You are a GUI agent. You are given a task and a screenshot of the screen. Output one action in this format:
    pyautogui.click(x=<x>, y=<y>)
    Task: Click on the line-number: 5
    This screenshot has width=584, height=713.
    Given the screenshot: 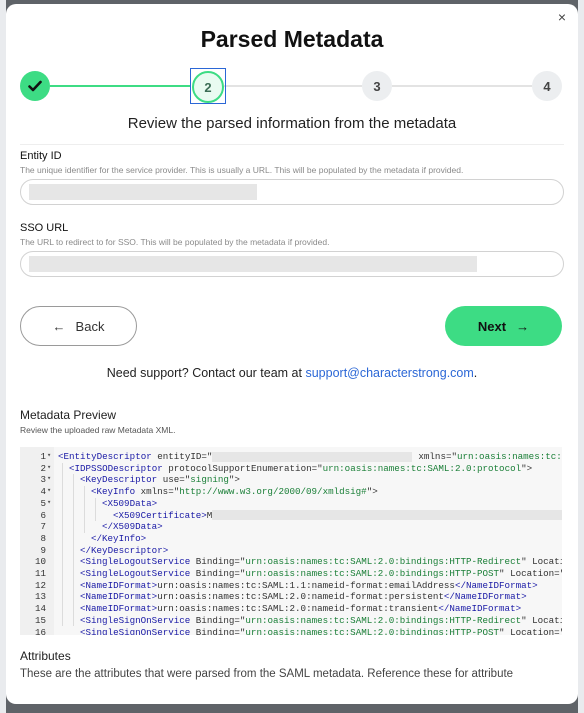 What is the action you would take?
    pyautogui.click(x=43, y=503)
    